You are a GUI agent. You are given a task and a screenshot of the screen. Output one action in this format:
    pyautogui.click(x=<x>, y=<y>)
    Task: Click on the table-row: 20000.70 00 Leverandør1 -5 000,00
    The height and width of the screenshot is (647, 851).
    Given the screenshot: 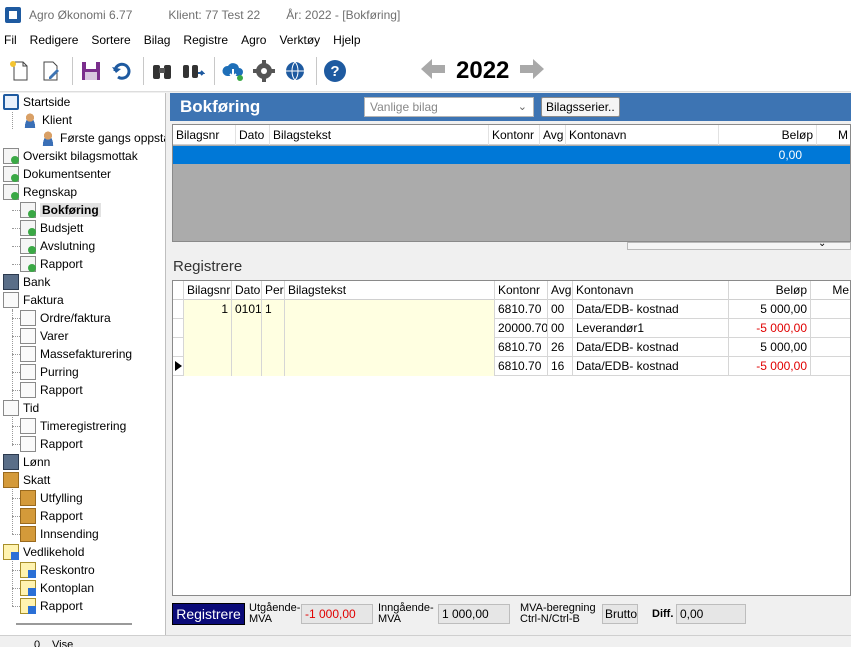 What is the action you would take?
    pyautogui.click(x=511, y=328)
    